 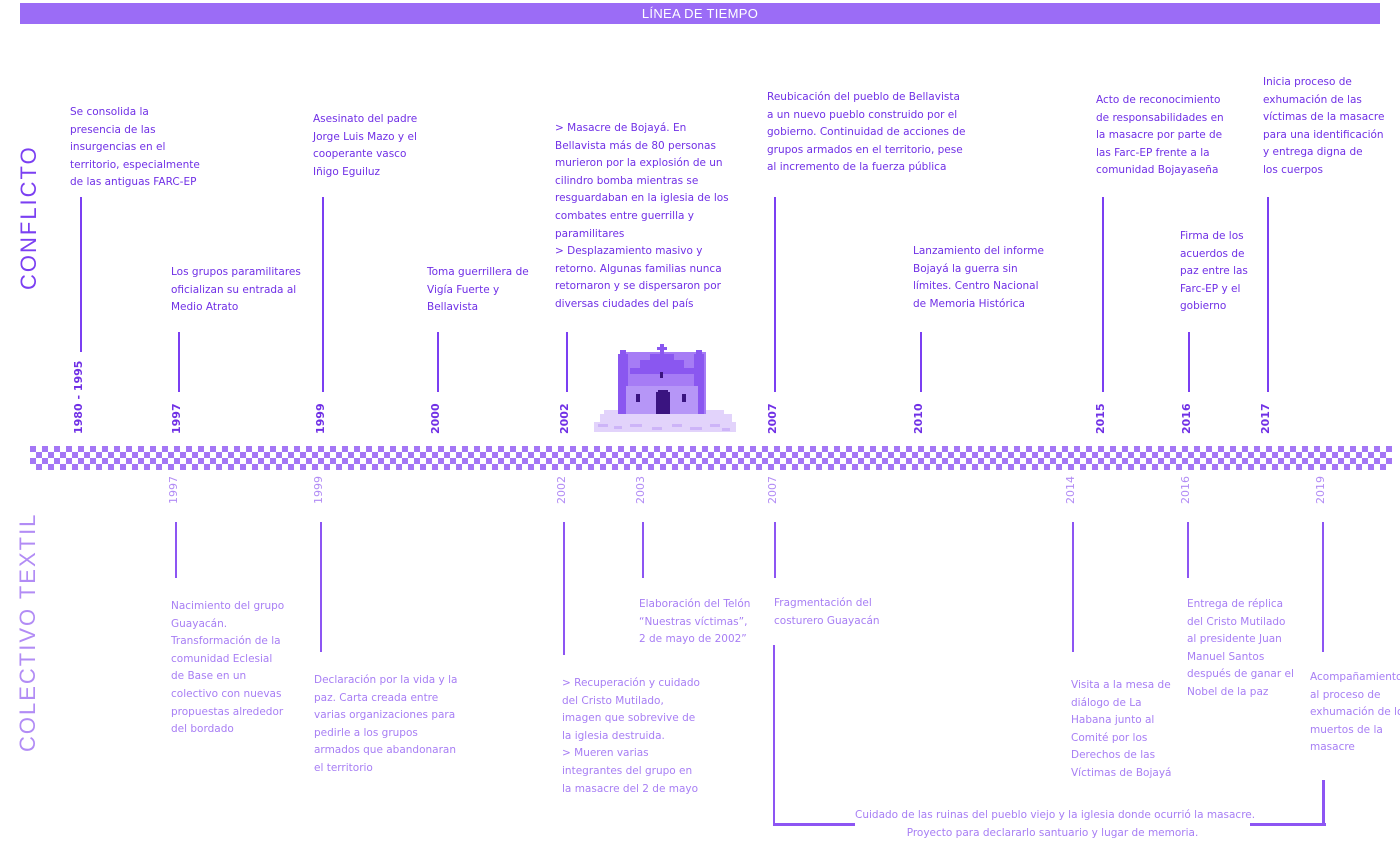 What do you see at coordinates (199, 623) in the screenshot?
I see `textil-event-line: Guayacán.` at bounding box center [199, 623].